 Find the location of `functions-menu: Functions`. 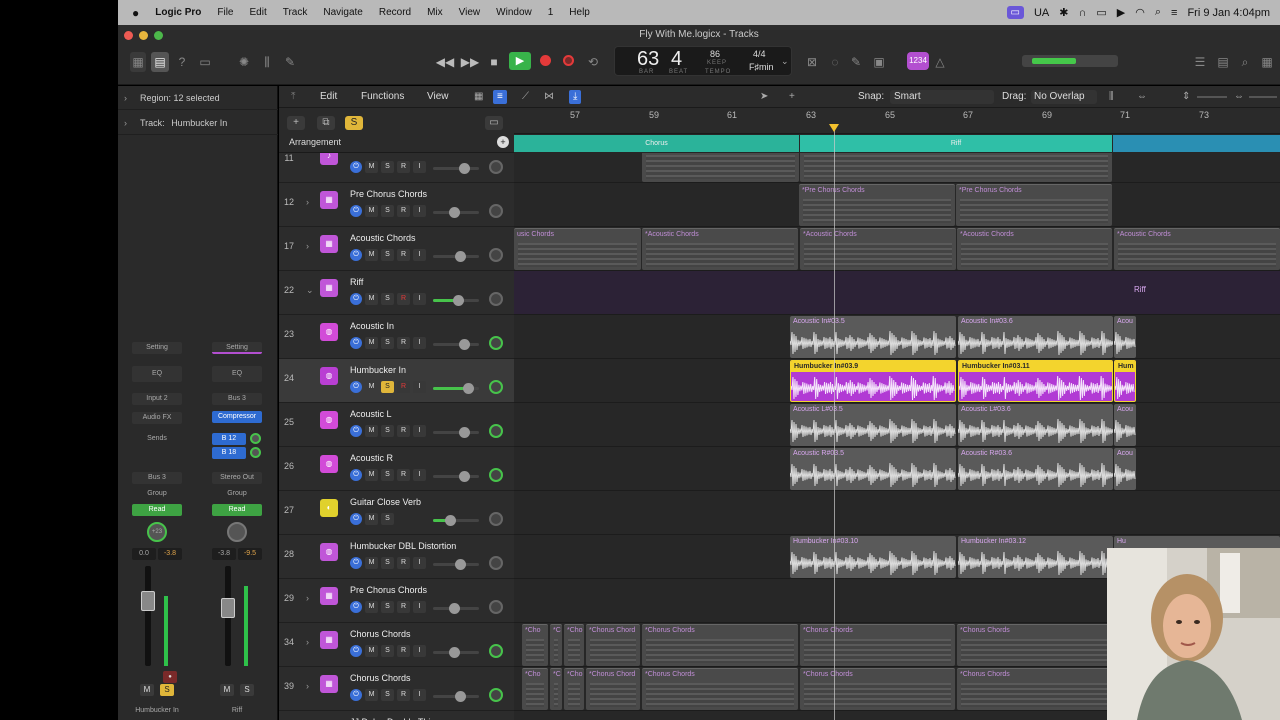

functions-menu: Functions is located at coordinates (382, 97).